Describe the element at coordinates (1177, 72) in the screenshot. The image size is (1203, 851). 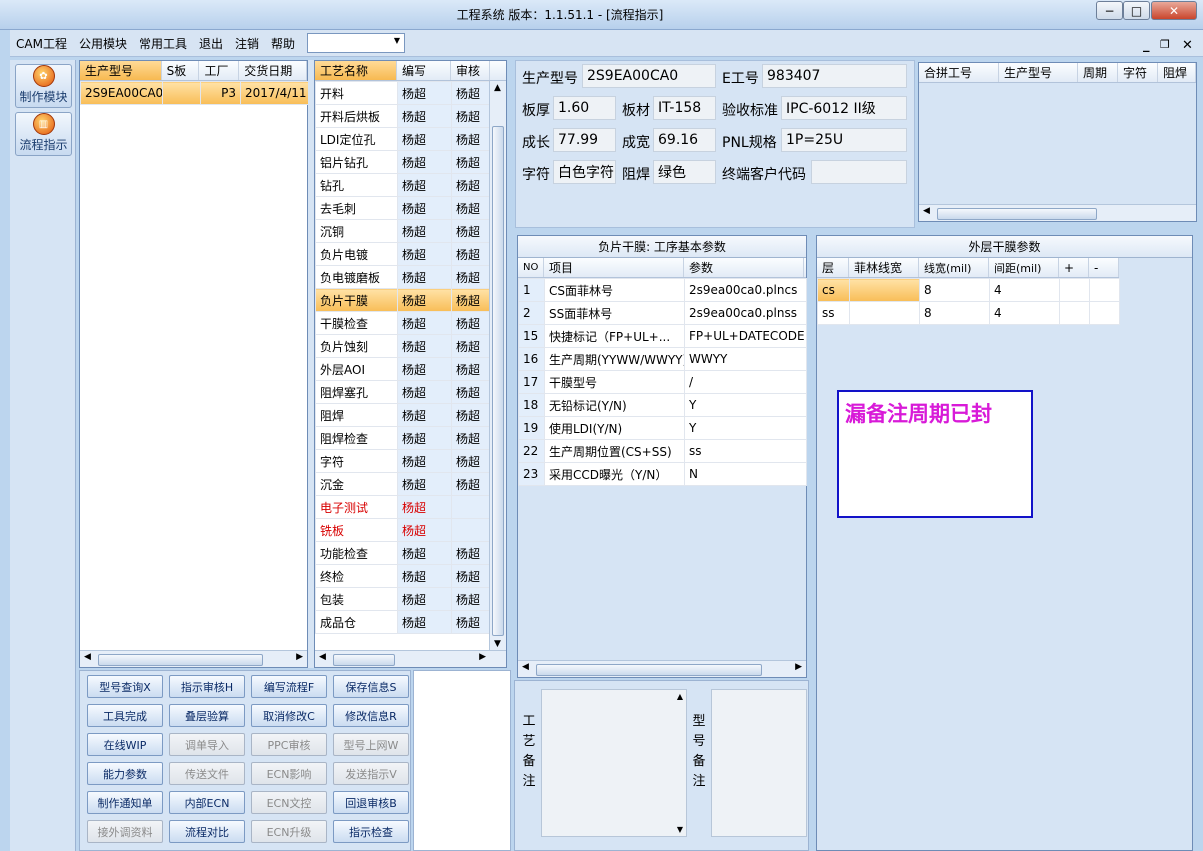
I see `combine-col-mask: 阻焊` at that location.